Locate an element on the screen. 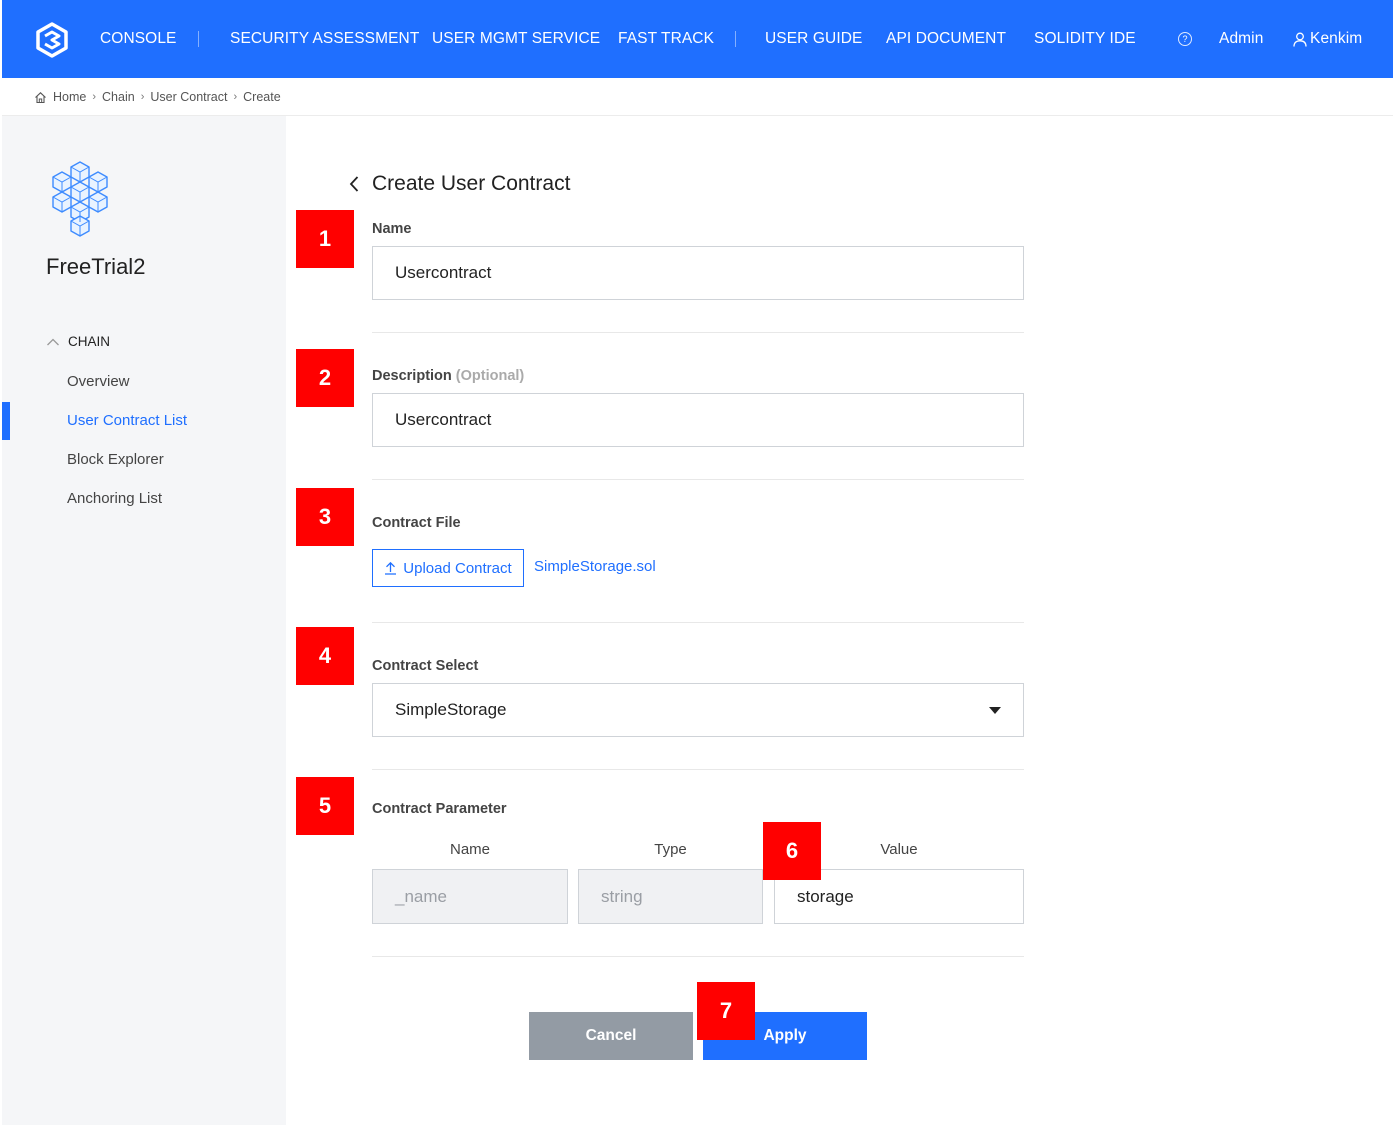 This screenshot has width=1393, height=1125. breadcrumb-chain: Chain is located at coordinates (118, 97).